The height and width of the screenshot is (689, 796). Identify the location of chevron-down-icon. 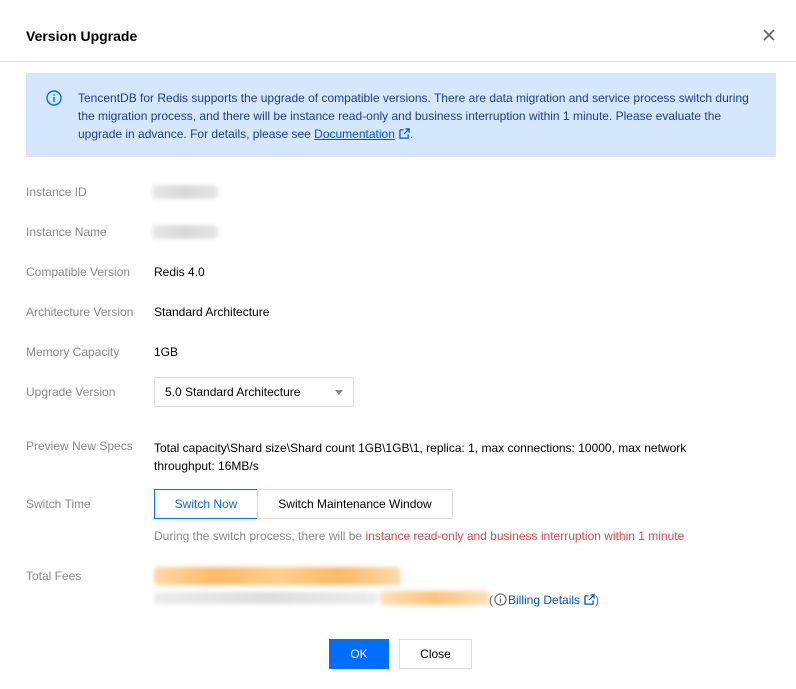
(339, 392).